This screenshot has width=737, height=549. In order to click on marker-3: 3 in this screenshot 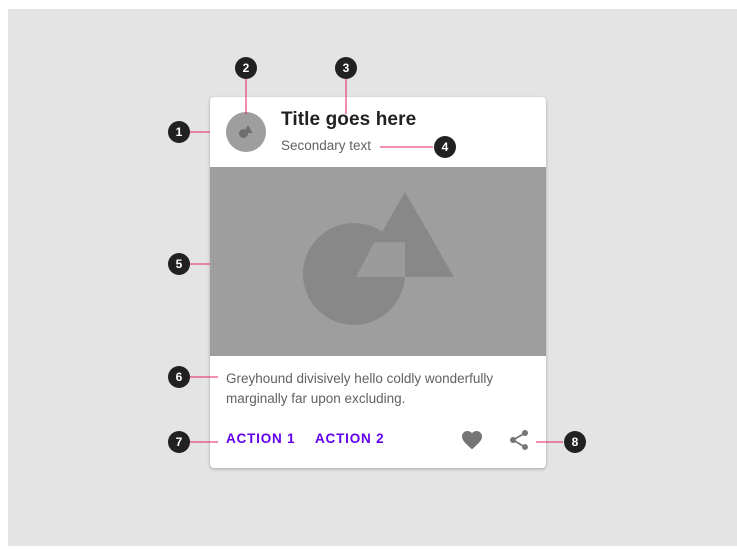, I will do `click(346, 68)`.